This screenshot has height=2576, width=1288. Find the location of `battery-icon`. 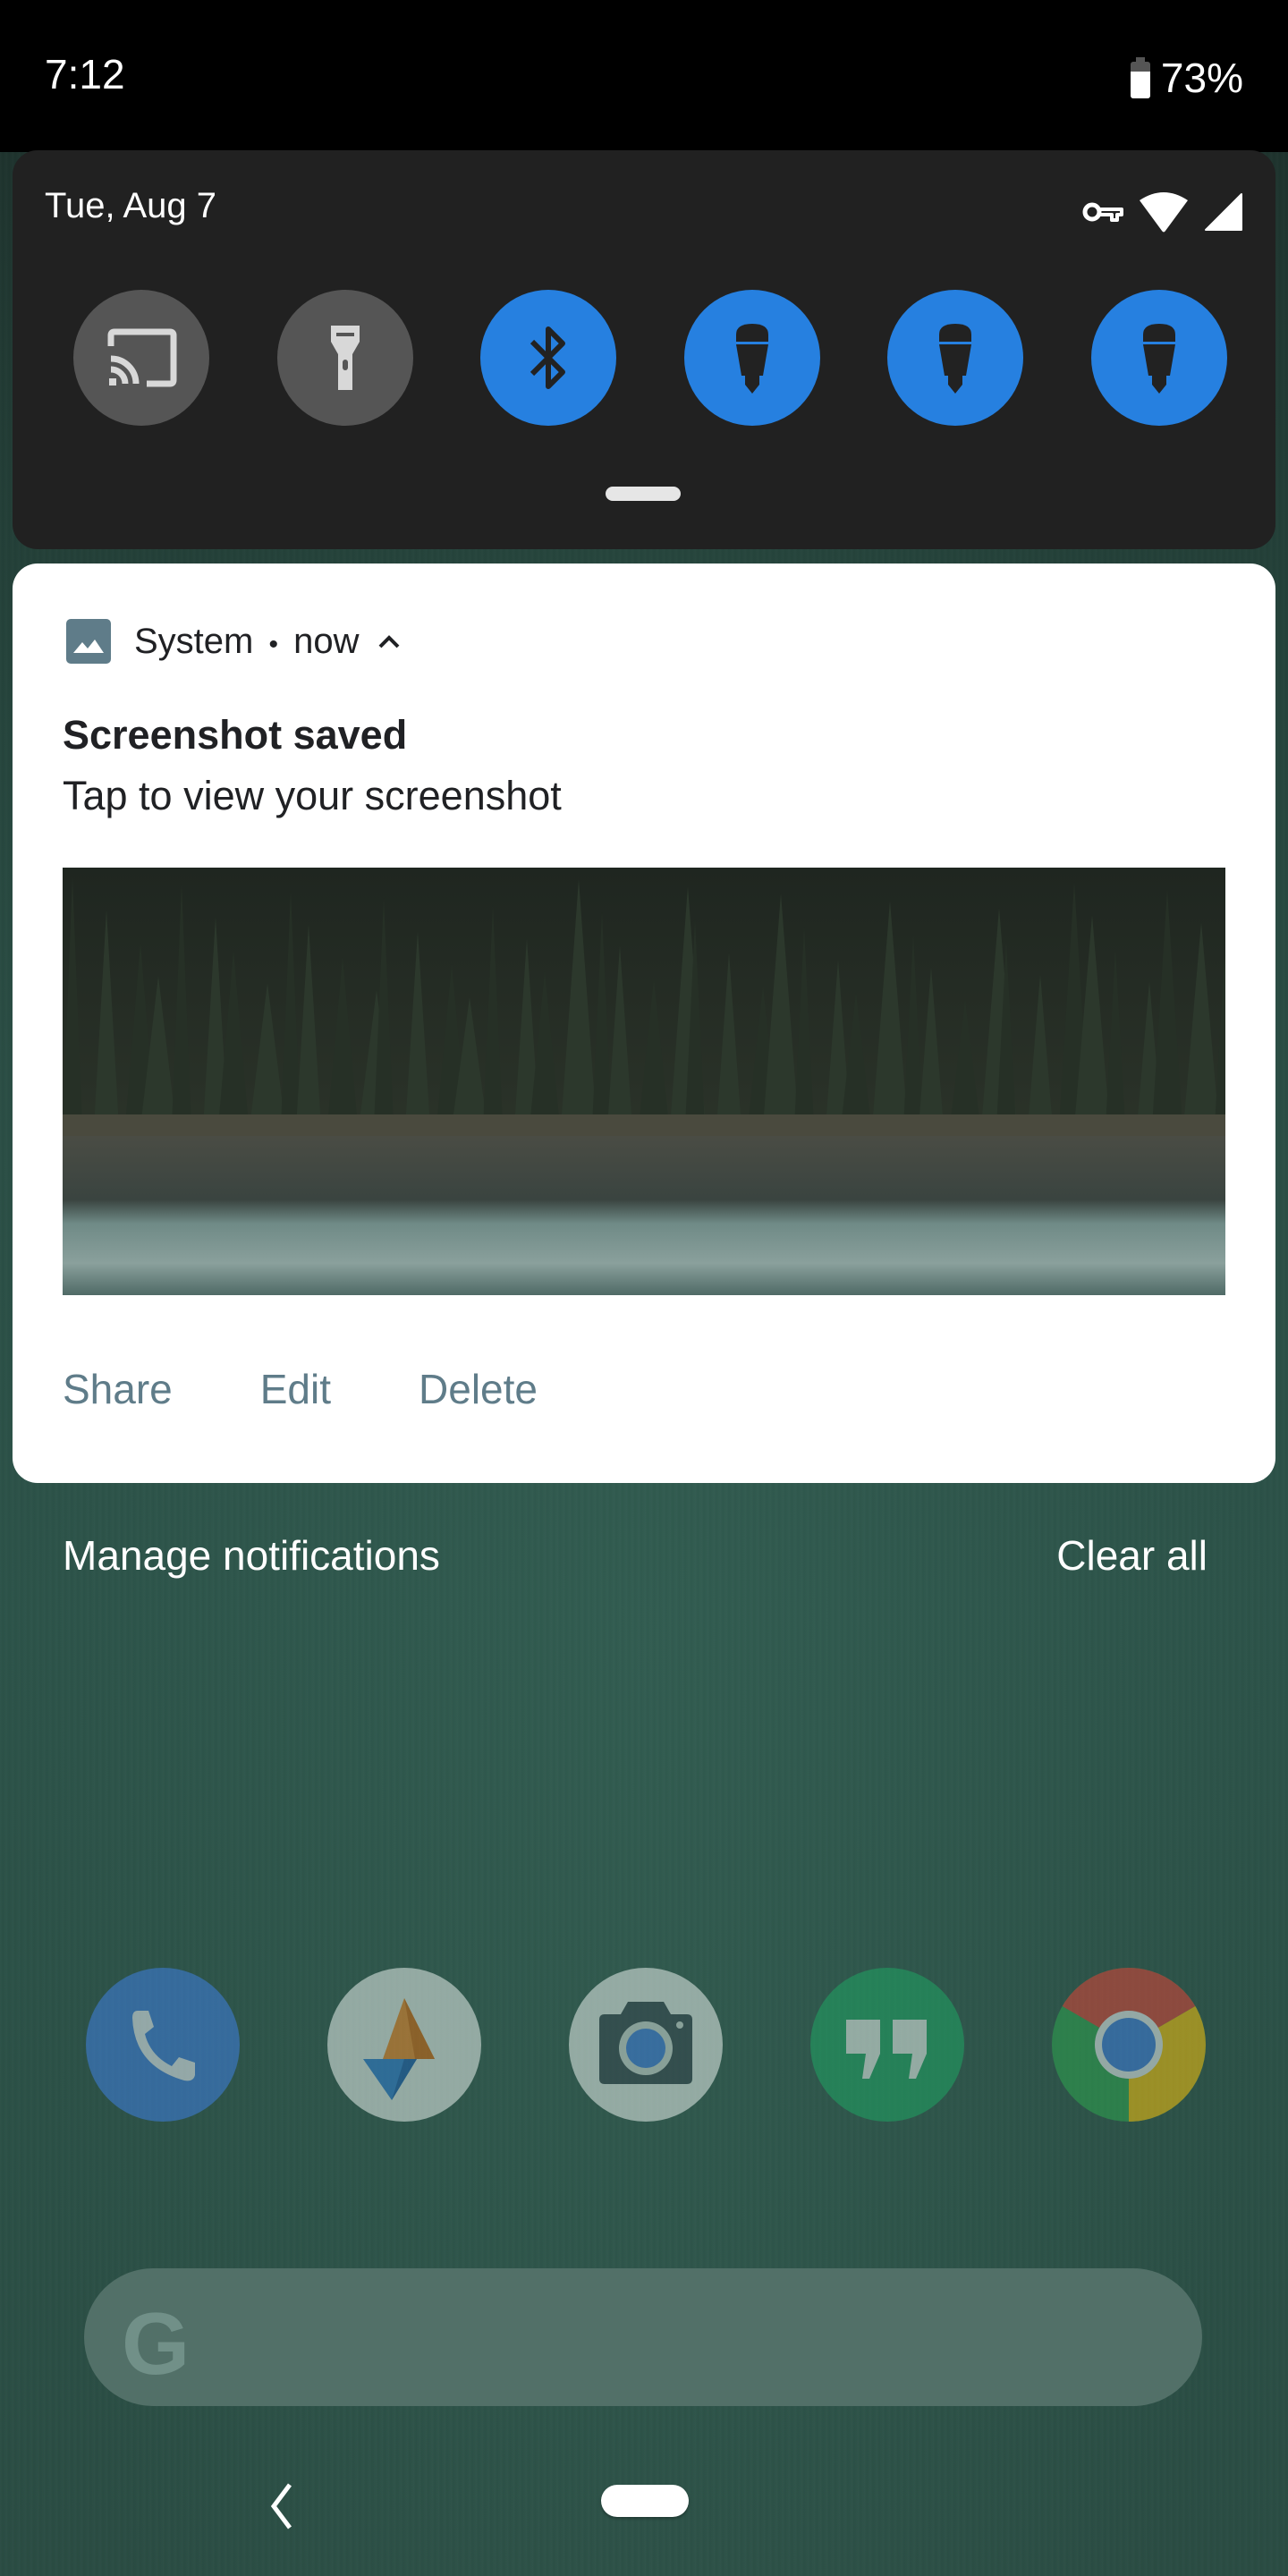

battery-icon is located at coordinates (1140, 77).